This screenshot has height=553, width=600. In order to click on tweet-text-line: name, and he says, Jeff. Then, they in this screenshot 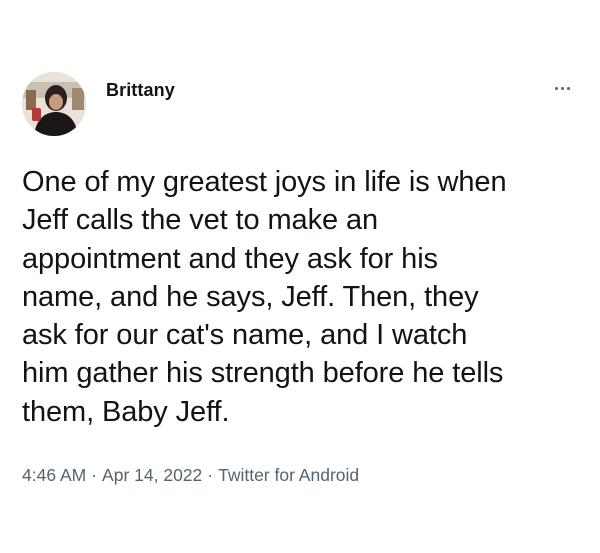, I will do `click(250, 296)`.